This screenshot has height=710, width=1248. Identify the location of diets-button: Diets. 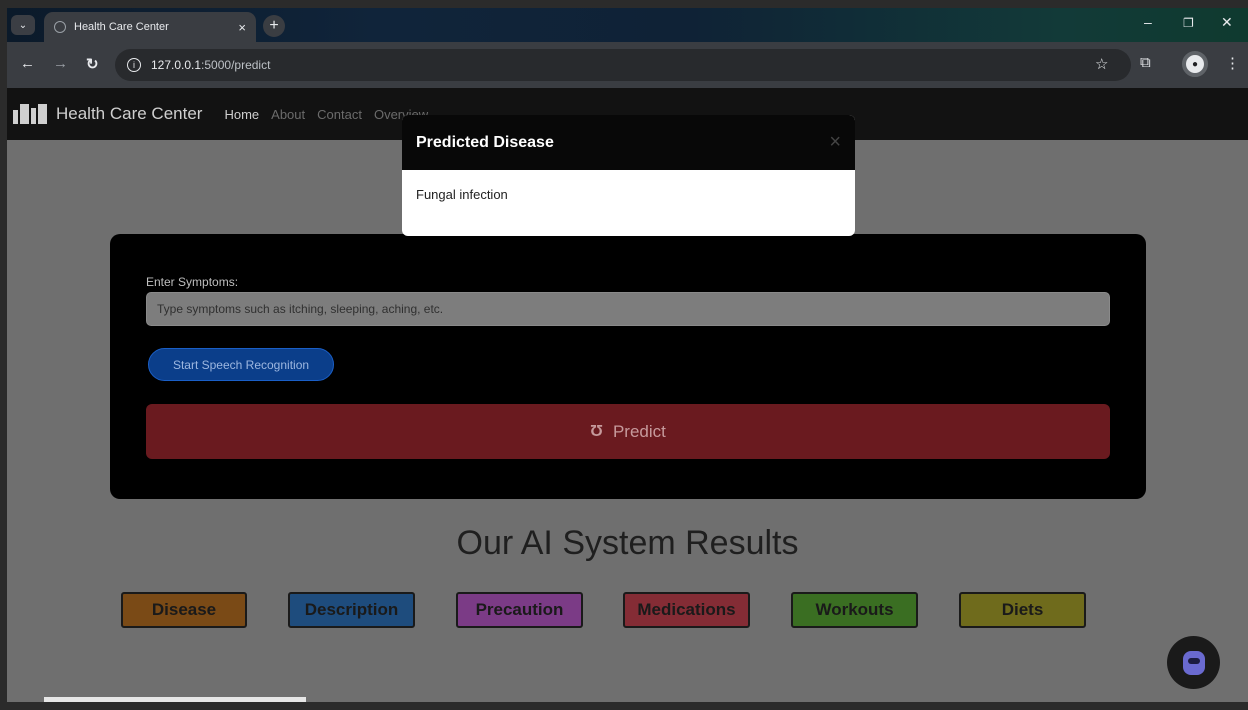
(1022, 610).